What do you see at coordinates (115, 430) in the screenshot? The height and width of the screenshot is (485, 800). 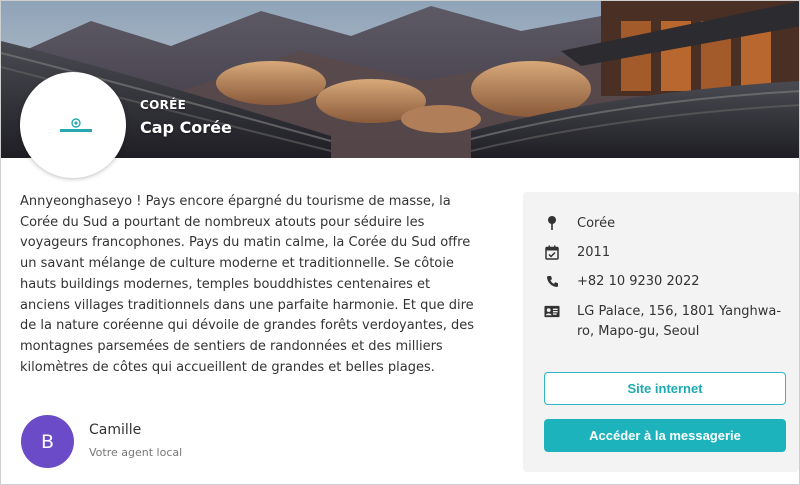 I see `agent-name: Camille` at bounding box center [115, 430].